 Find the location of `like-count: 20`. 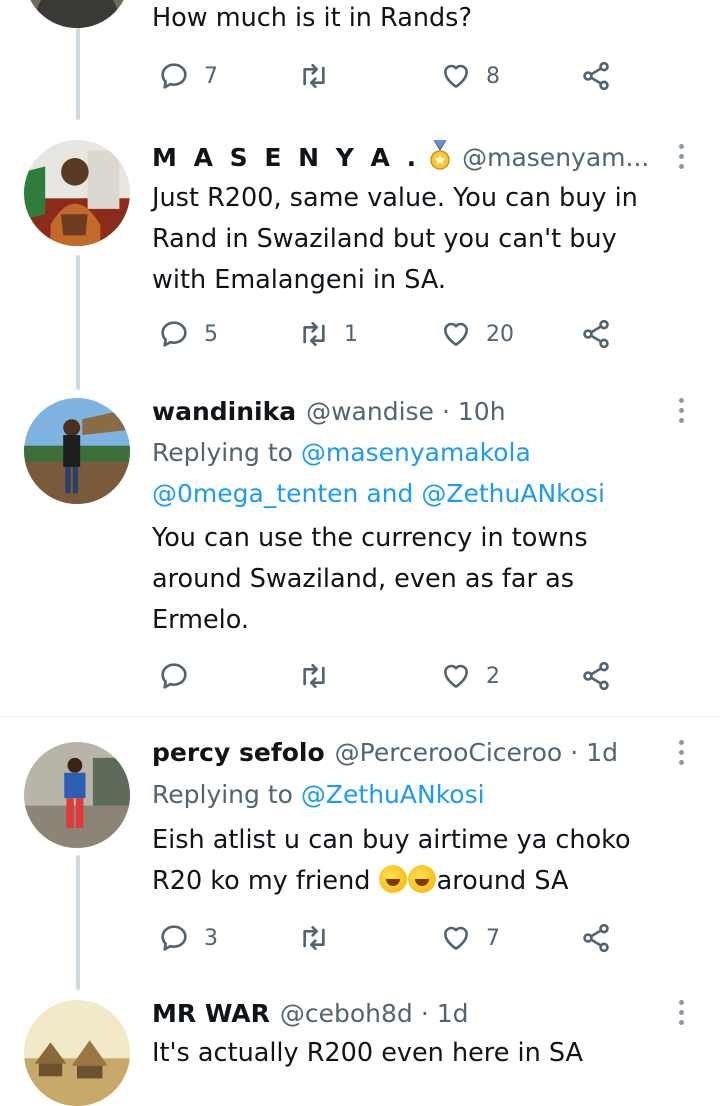

like-count: 20 is located at coordinates (500, 334).